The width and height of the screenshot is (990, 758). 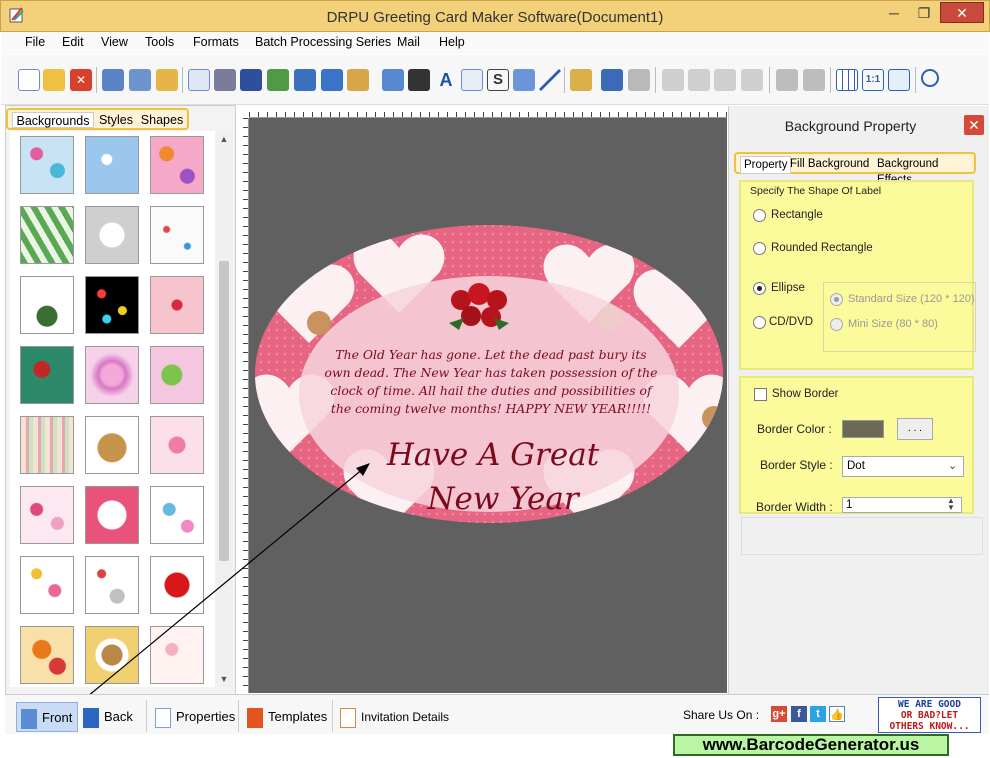 What do you see at coordinates (446, 80) in the screenshot?
I see `text-icon: A` at bounding box center [446, 80].